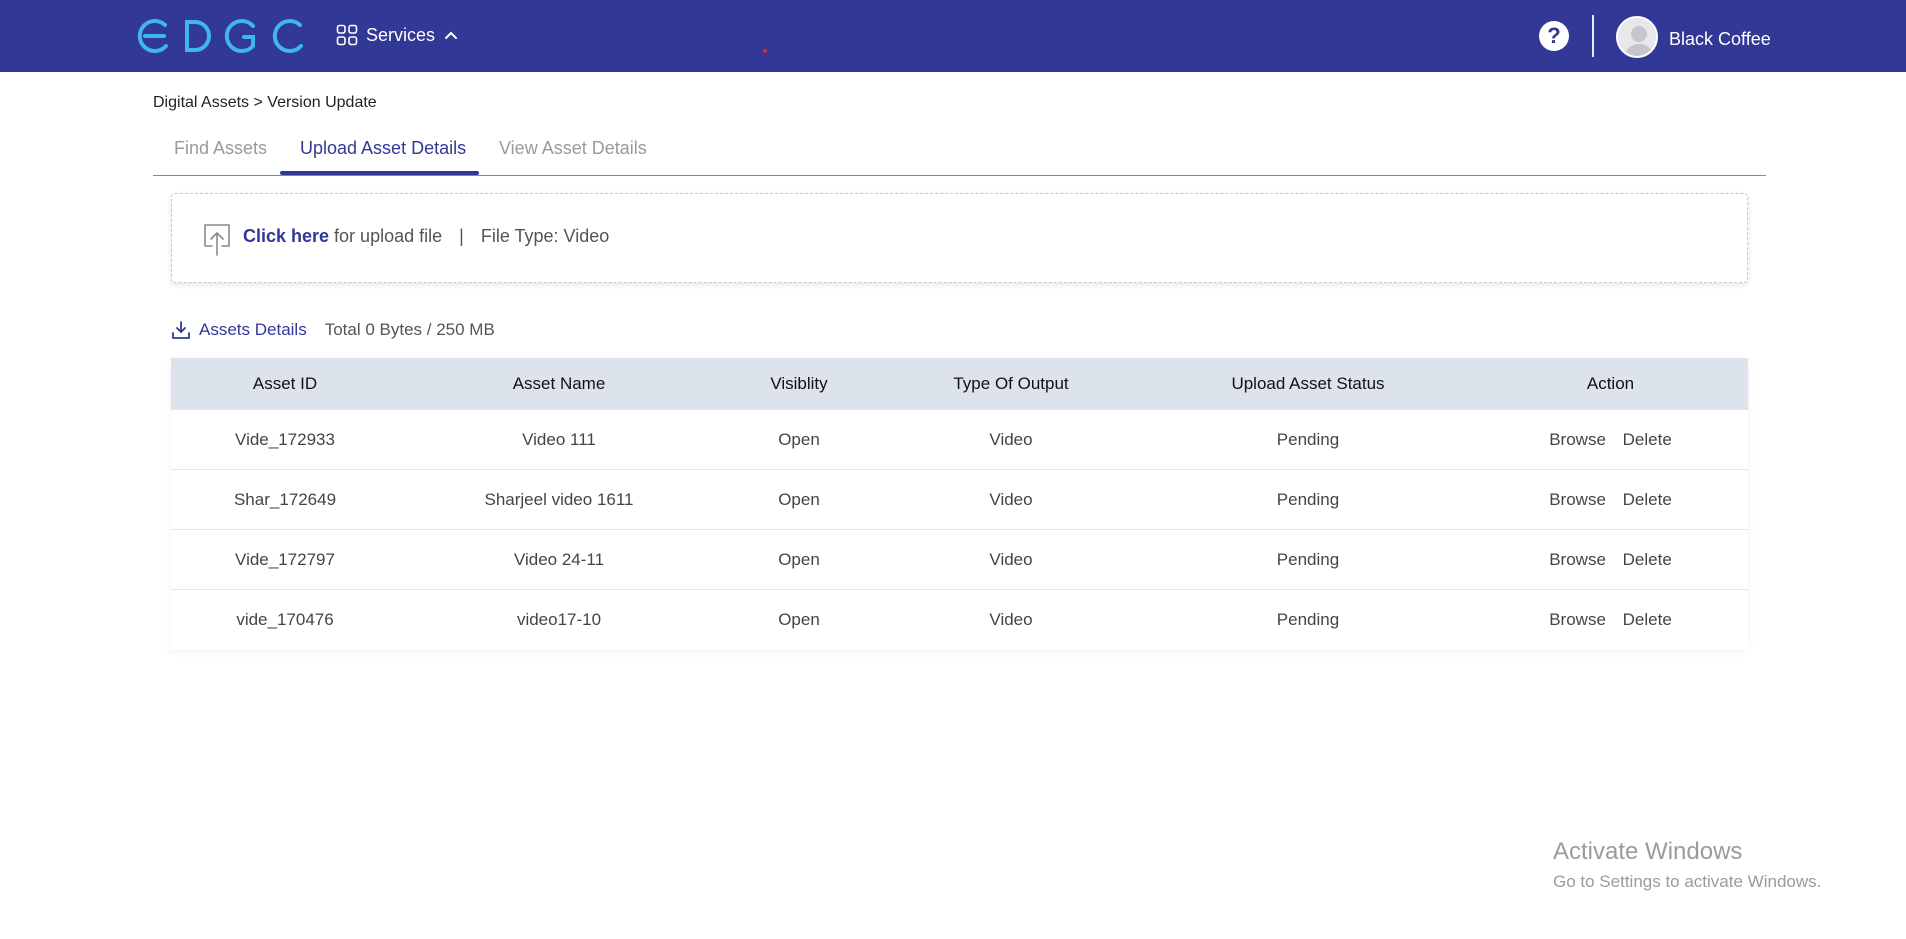 Image resolution: width=1906 pixels, height=939 pixels. I want to click on avatar, so click(1637, 37).